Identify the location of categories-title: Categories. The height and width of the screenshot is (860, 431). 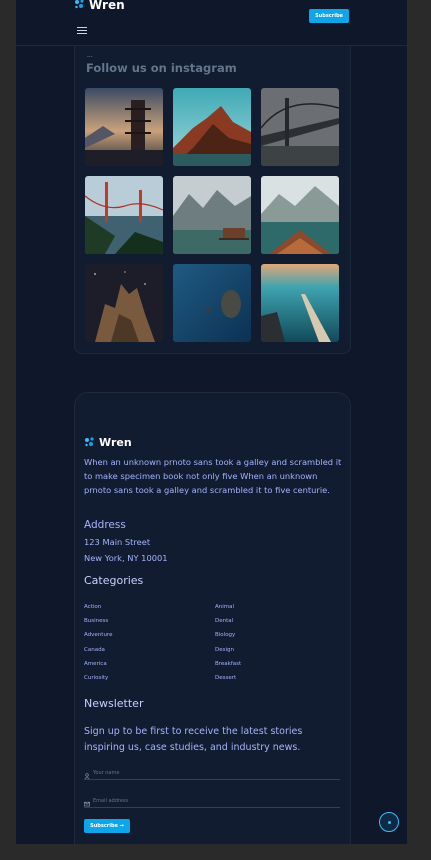
(114, 580).